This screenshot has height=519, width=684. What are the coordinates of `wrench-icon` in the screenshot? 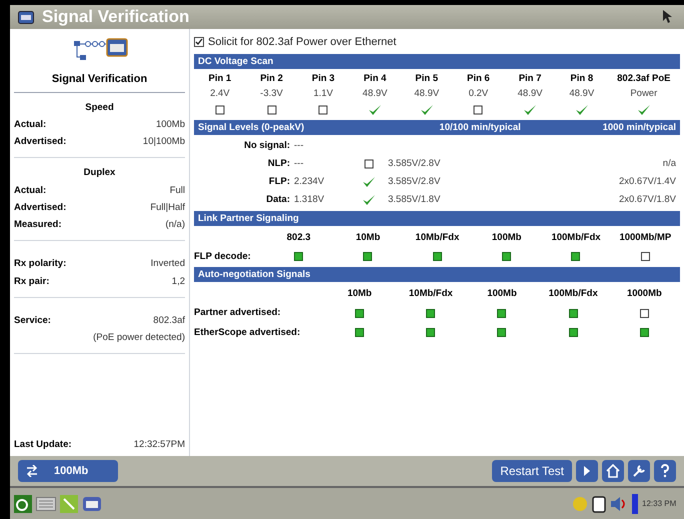 It's located at (639, 471).